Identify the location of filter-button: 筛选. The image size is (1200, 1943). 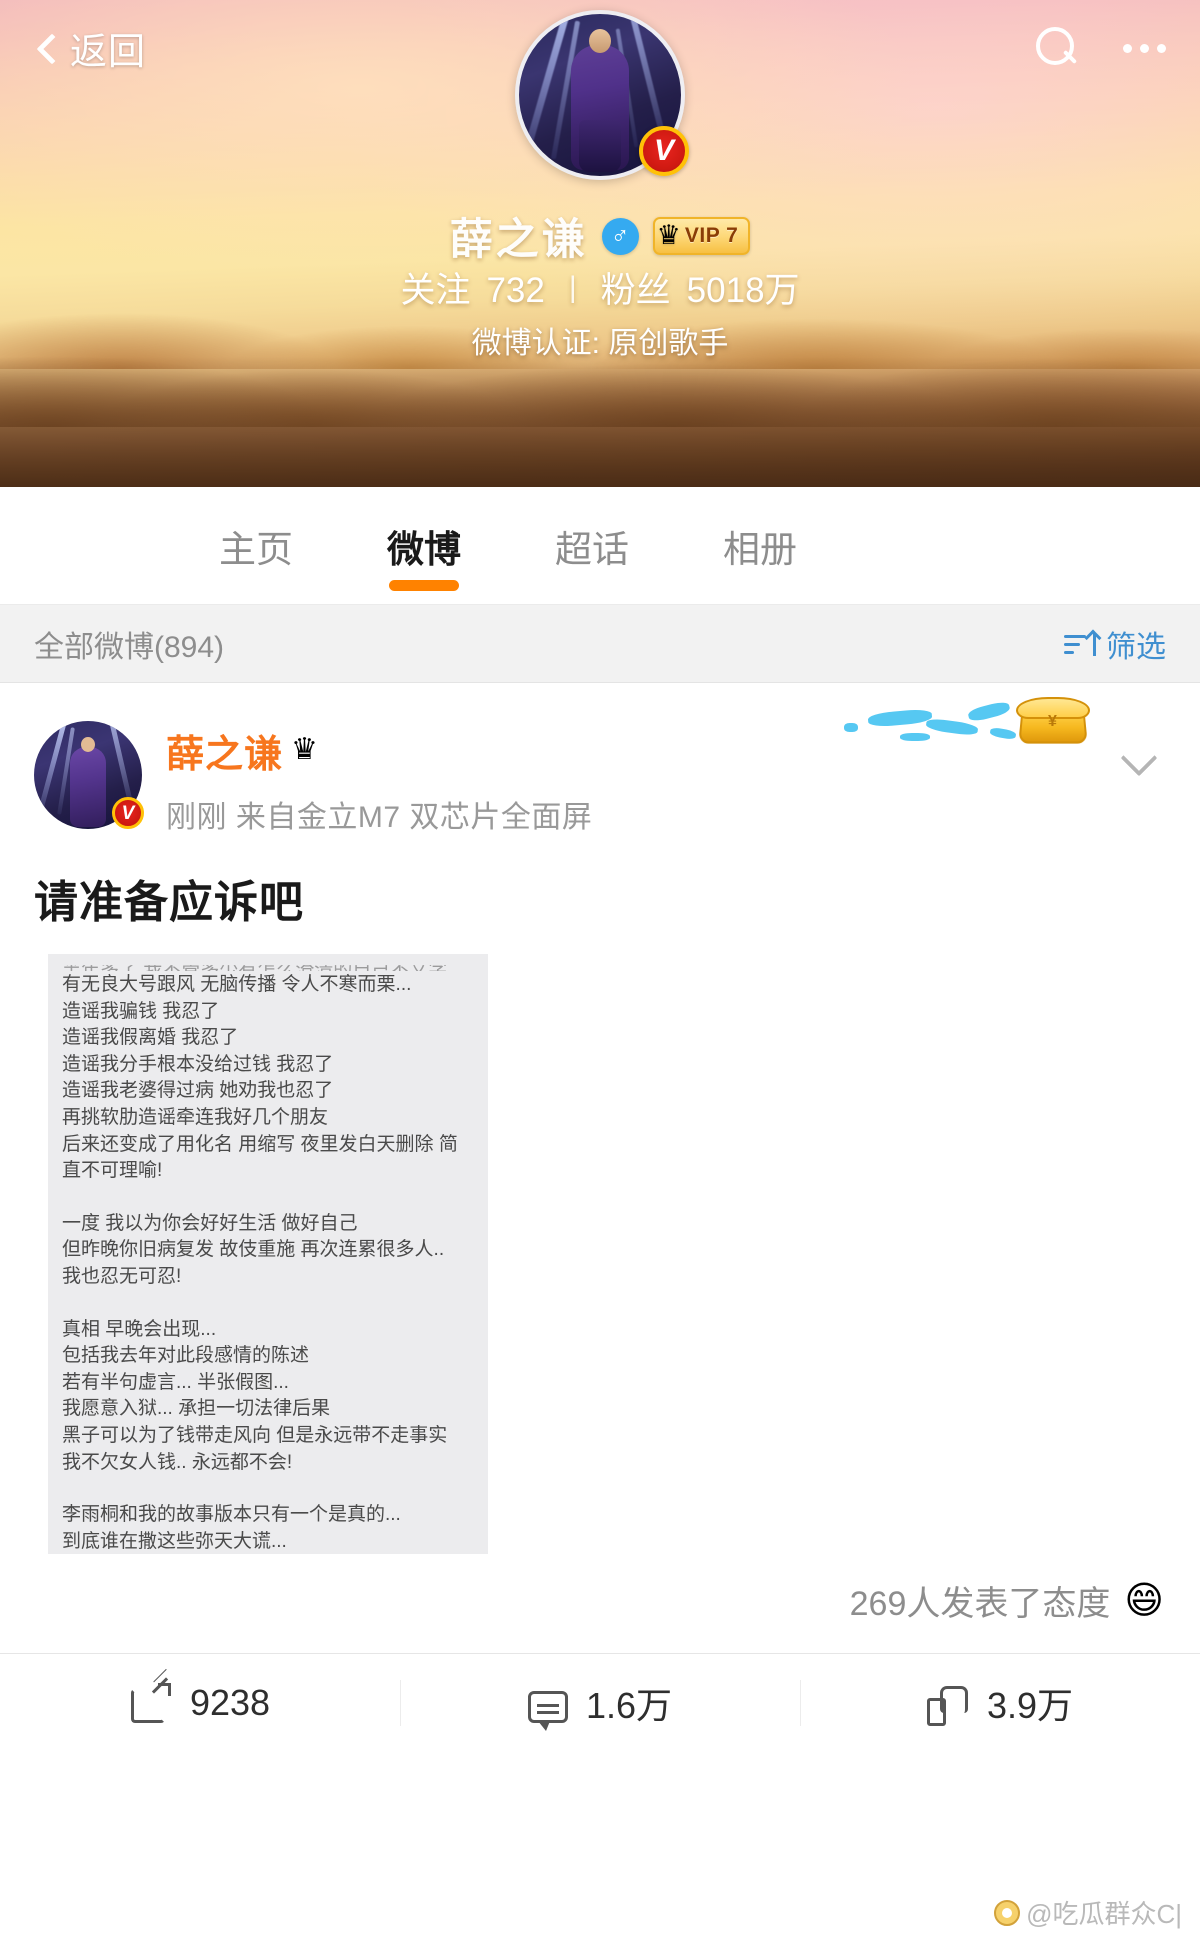
(1115, 644).